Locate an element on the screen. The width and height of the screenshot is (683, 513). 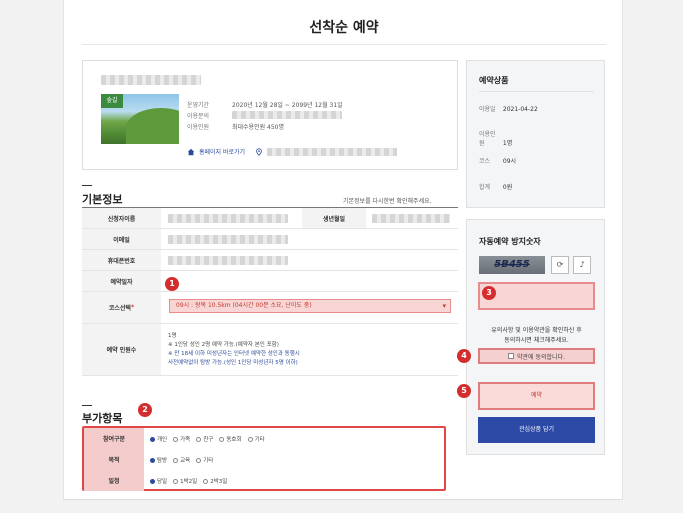
basic-section-bar is located at coordinates (87, 185).